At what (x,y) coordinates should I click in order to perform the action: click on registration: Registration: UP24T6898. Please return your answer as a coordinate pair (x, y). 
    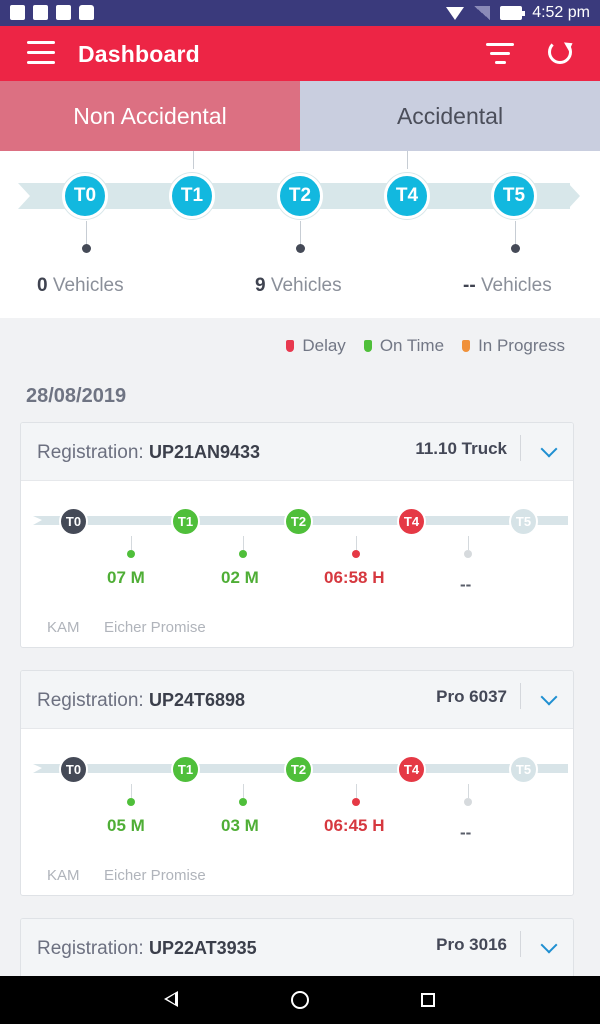
    Looking at the image, I should click on (141, 701).